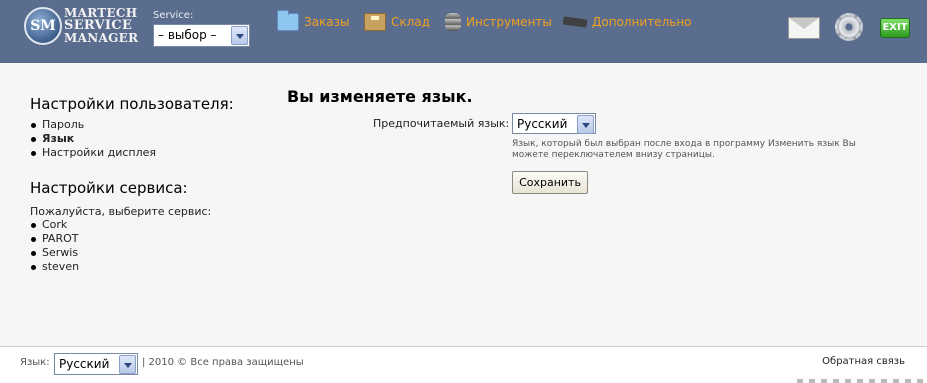 This screenshot has width=927, height=383. Describe the element at coordinates (575, 22) in the screenshot. I see `screwdriver-icon` at that location.